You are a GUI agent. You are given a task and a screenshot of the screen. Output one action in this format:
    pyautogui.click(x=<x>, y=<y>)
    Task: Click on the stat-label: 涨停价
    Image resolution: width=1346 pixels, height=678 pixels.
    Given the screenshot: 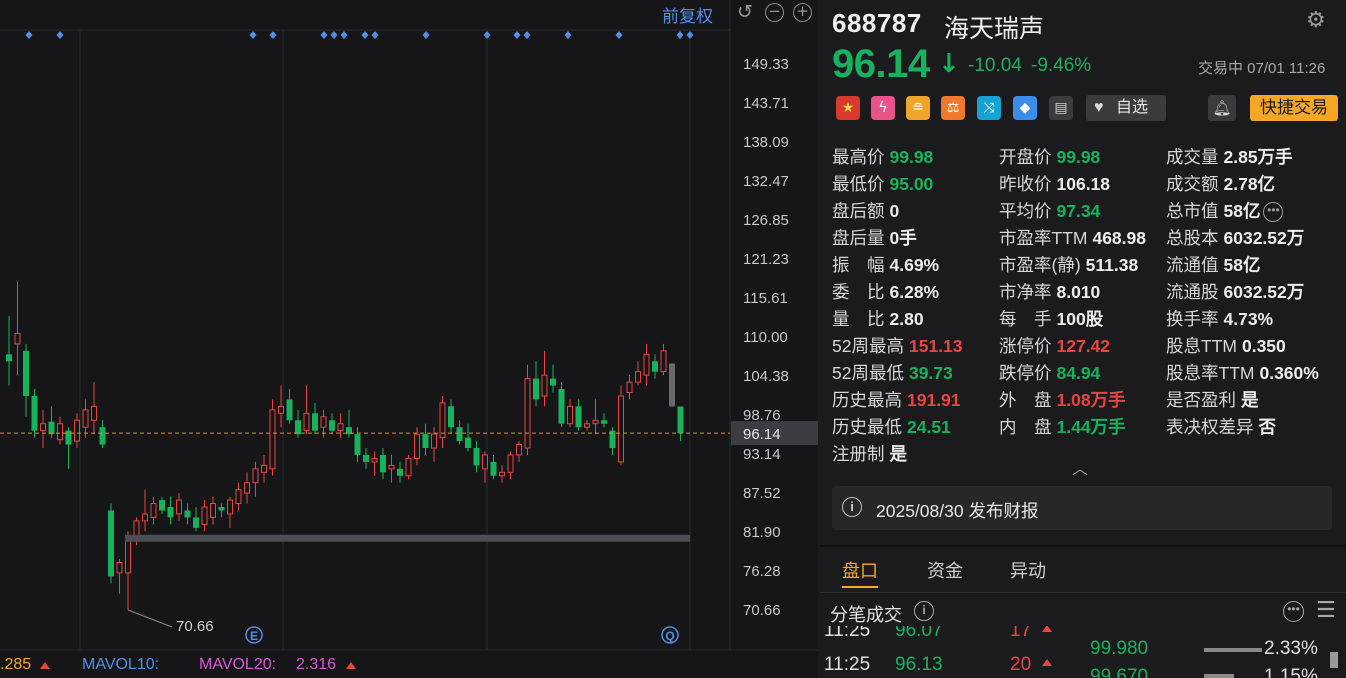 What is the action you would take?
    pyautogui.click(x=1025, y=346)
    